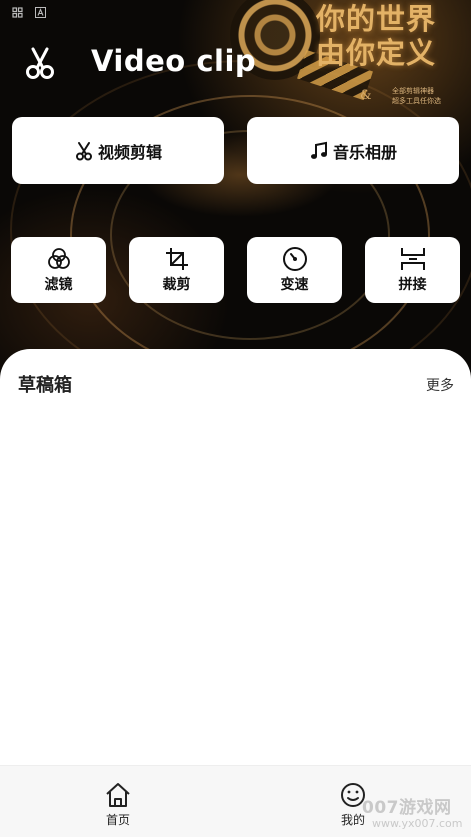 The image size is (471, 837). I want to click on filter-circles-icon, so click(59, 260).